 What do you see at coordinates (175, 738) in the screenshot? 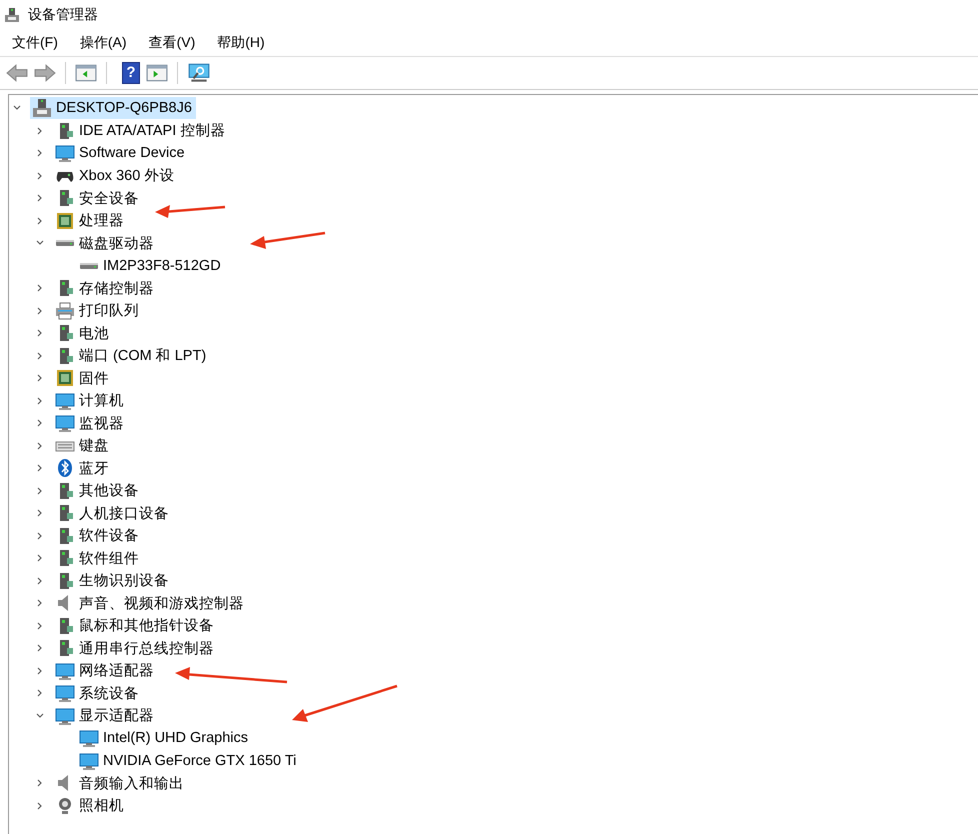
I see `tree-item: Intel(R) UHD Graphics` at bounding box center [175, 738].